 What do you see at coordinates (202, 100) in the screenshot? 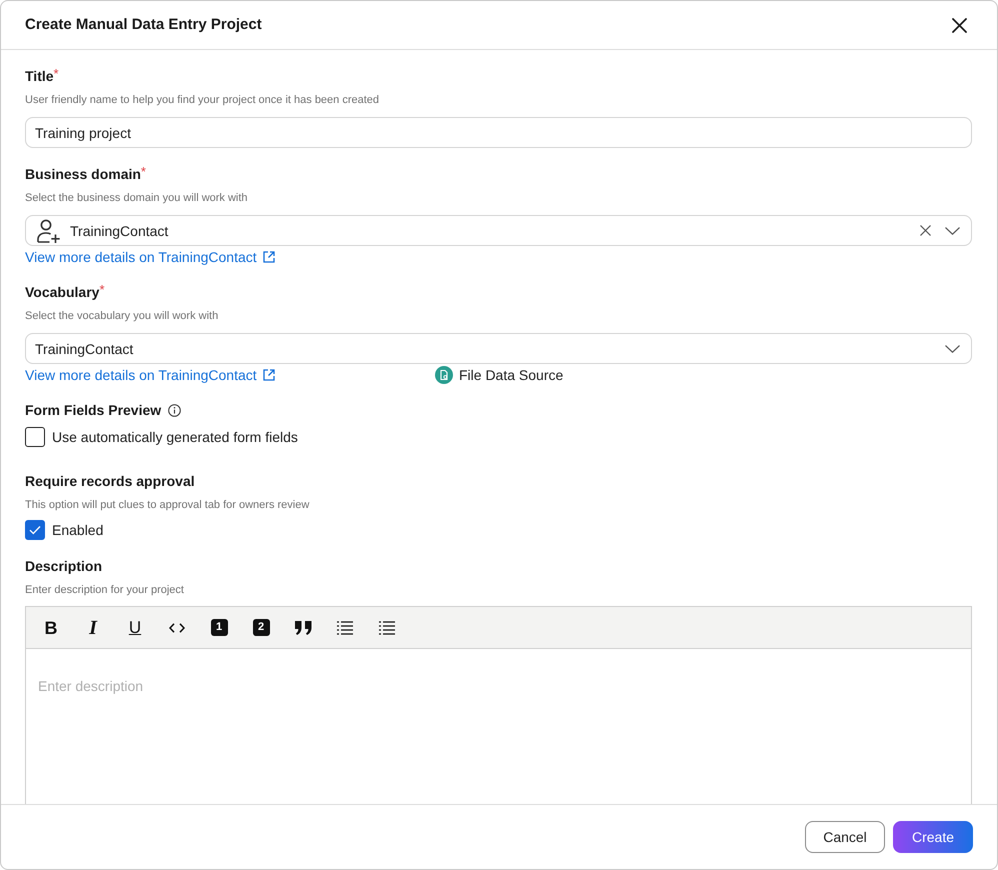
I see `field-hint: User friendly name to help you find your project once it has been created` at bounding box center [202, 100].